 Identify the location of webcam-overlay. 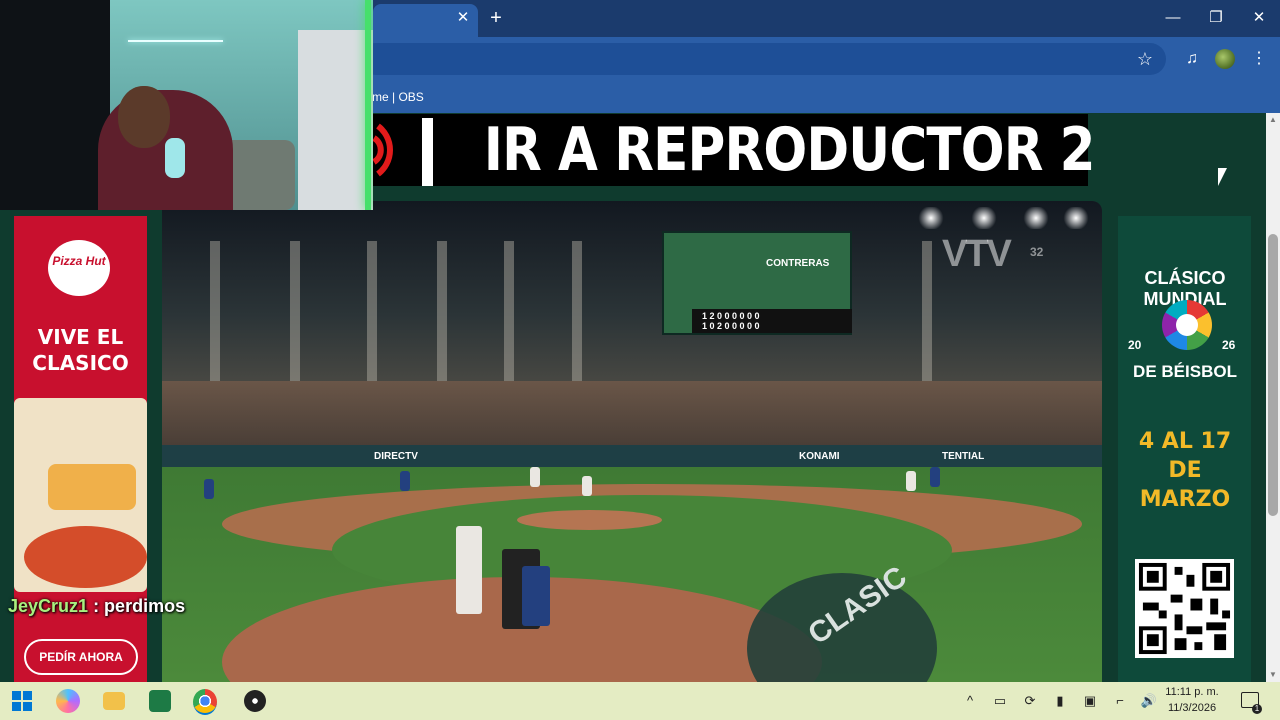
(186, 105).